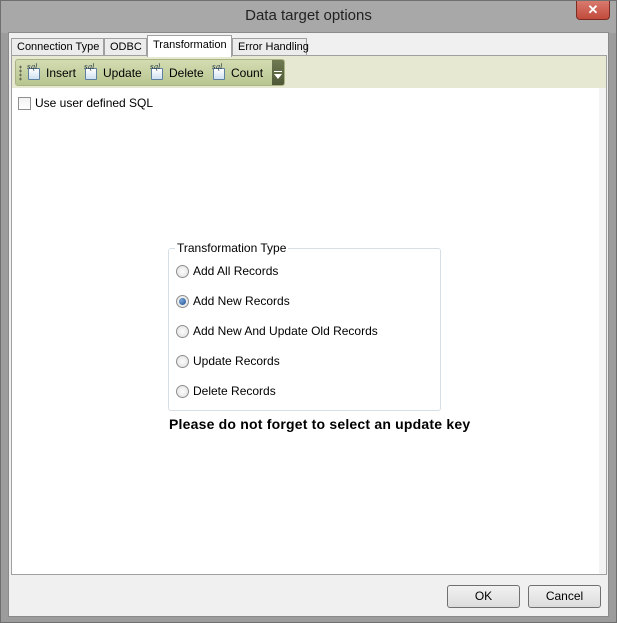 The height and width of the screenshot is (623, 617). I want to click on transformation-type-legend: Transformation Type, so click(232, 248).